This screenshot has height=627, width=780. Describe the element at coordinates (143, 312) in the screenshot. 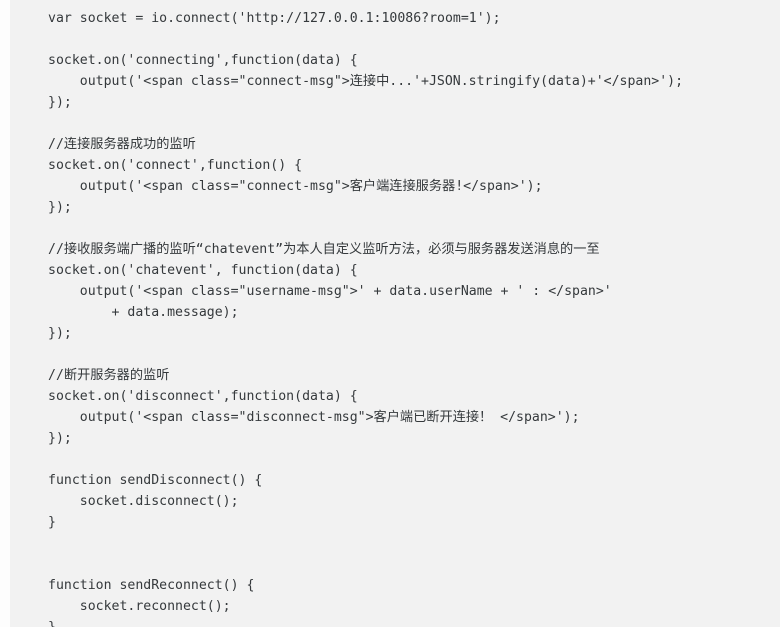

I see `code-line: + data.message);` at that location.